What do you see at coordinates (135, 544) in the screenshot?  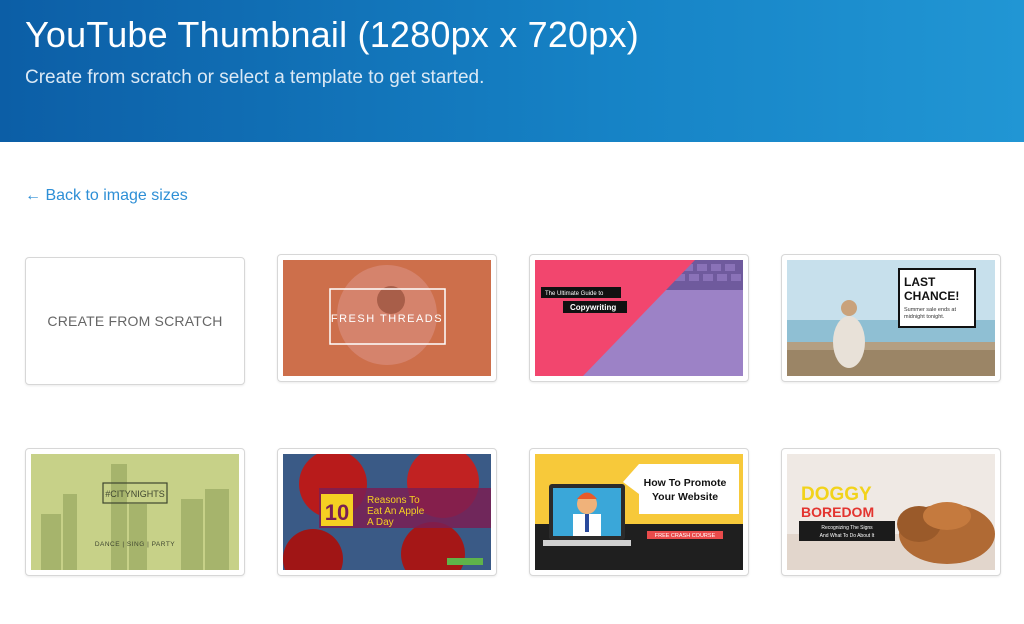 I see `template-text: DANCE | SING | PARTY` at bounding box center [135, 544].